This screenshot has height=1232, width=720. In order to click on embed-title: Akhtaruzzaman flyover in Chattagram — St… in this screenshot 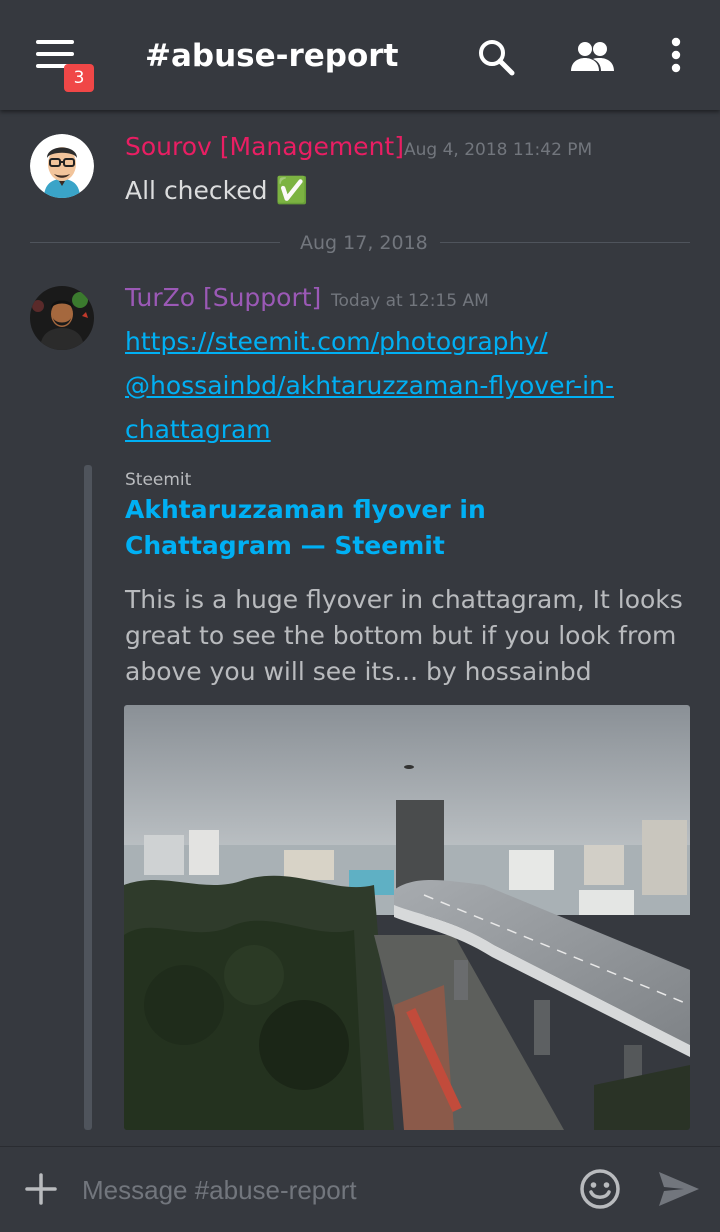, I will do `click(385, 528)`.